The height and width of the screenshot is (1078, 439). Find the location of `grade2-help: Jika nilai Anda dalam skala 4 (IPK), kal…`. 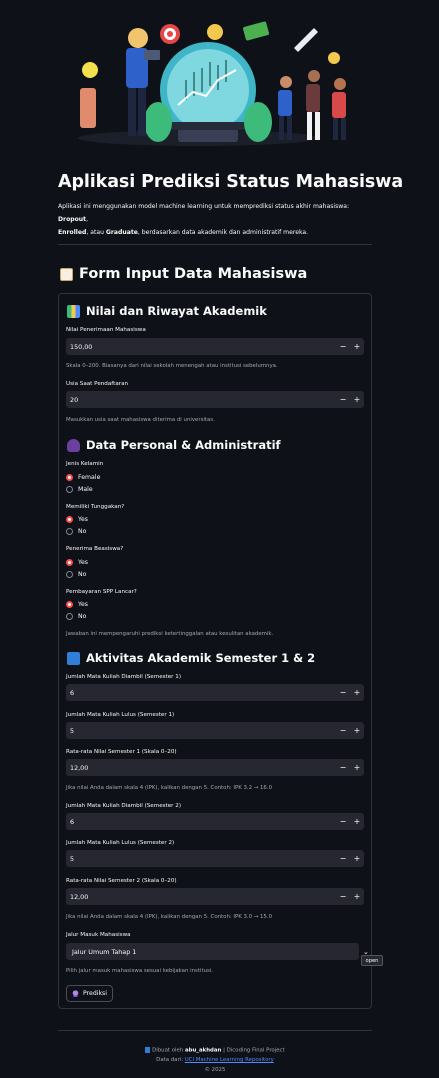

grade2-help: Jika nilai Anda dalam skala 4 (IPK), kal… is located at coordinates (169, 917).